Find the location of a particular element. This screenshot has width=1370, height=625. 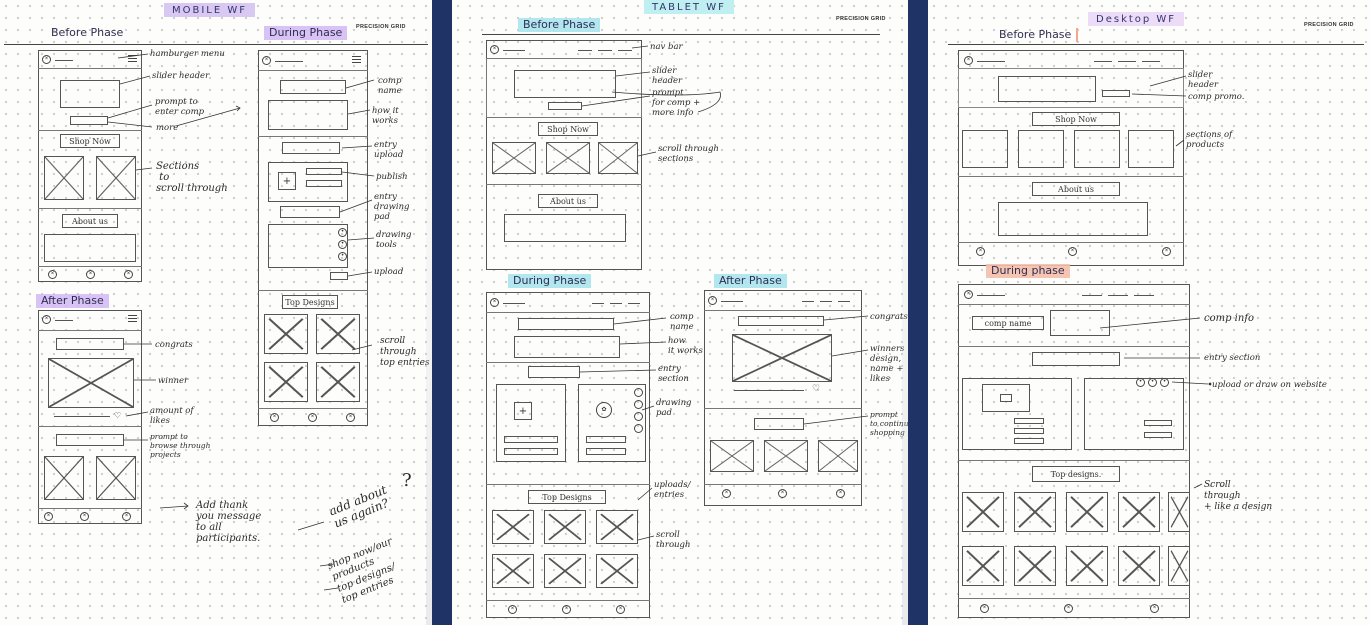

upload-button is located at coordinates (339, 276).